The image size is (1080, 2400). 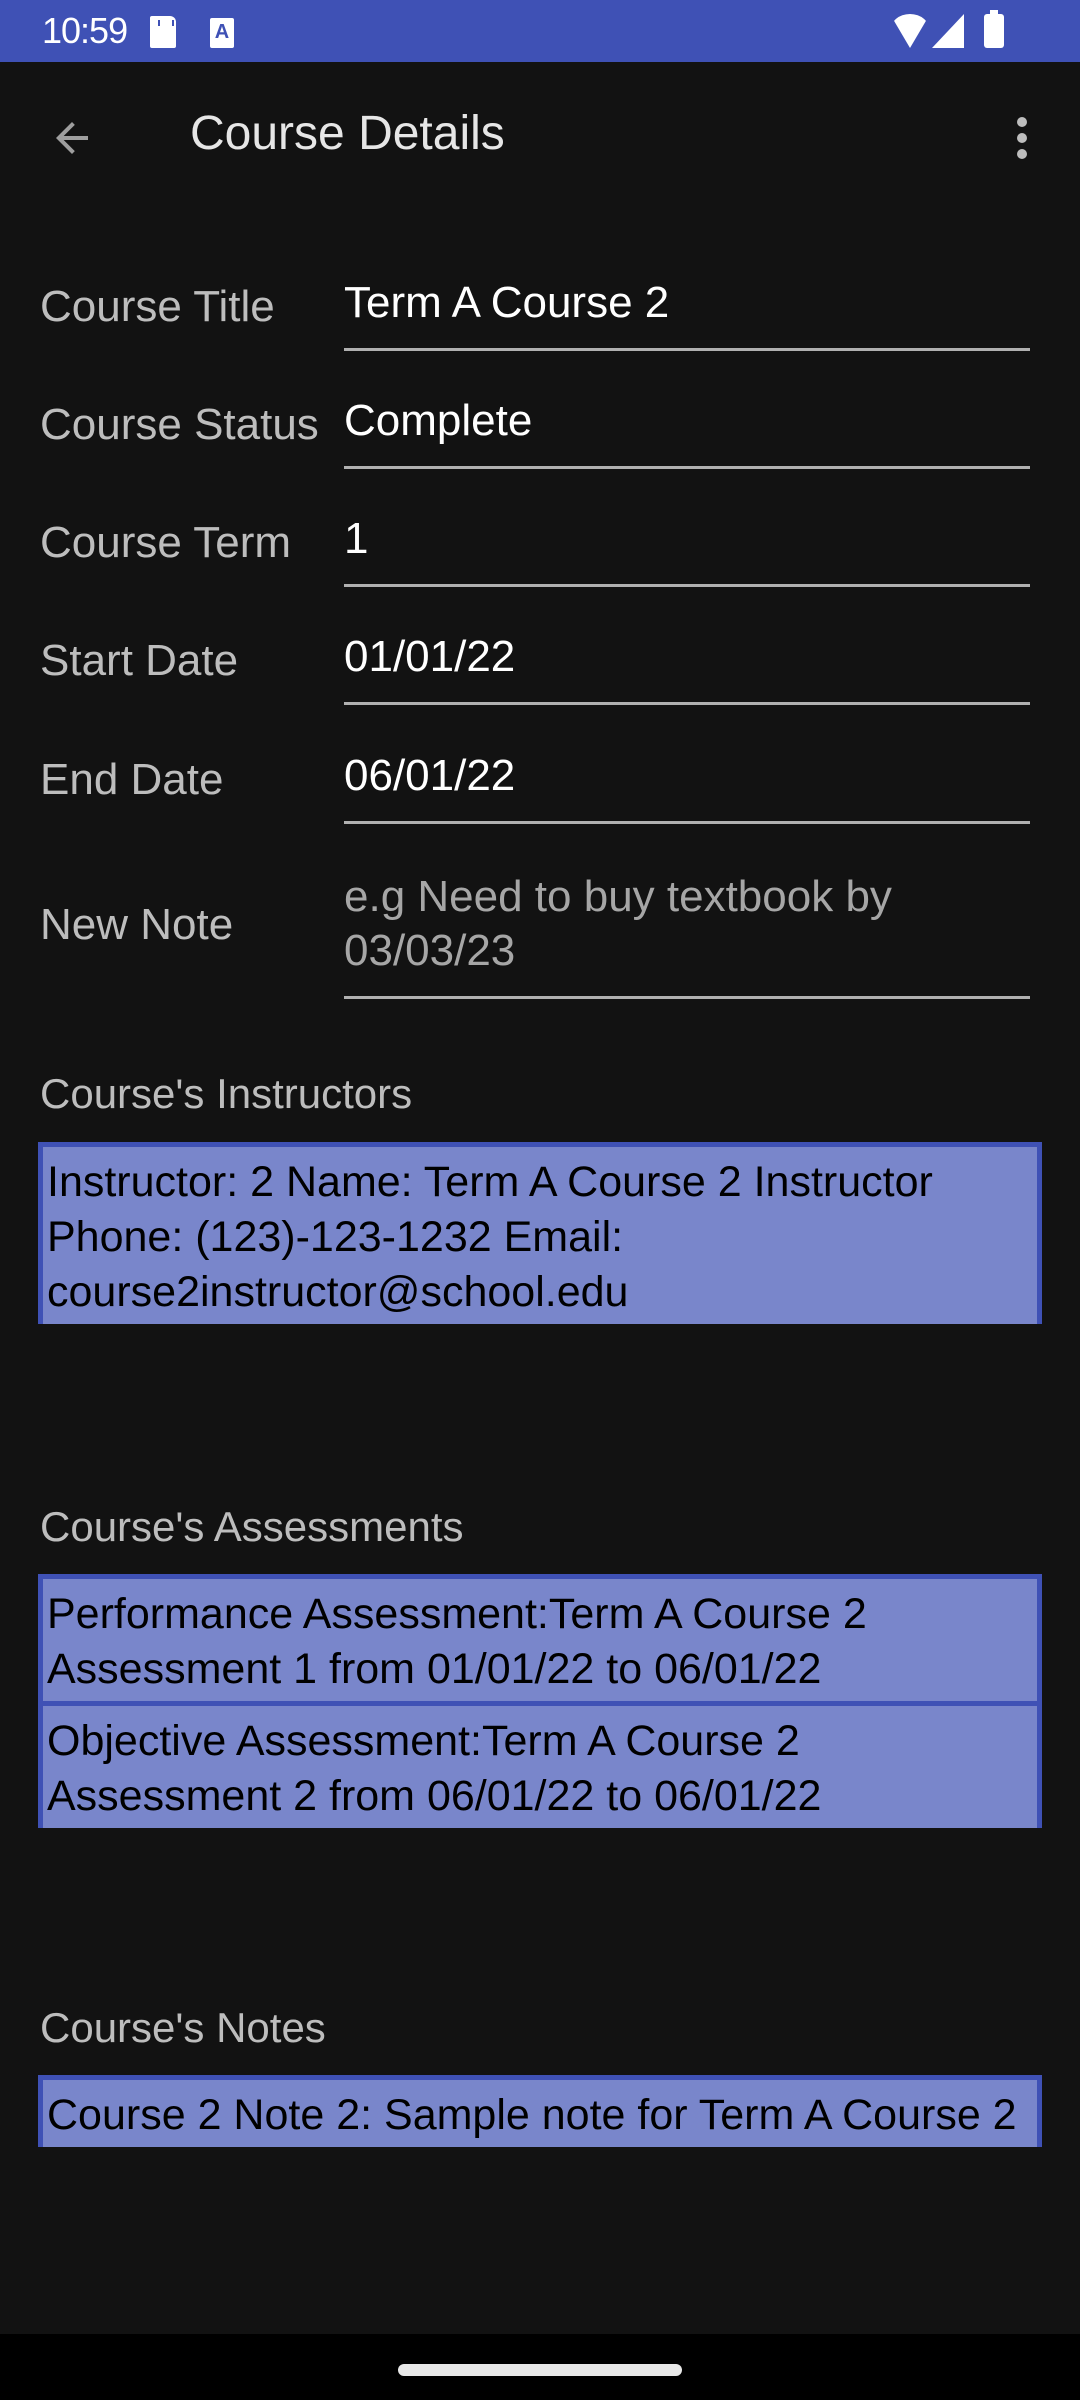 What do you see at coordinates (179, 424) in the screenshot?
I see `course-status-label: Course Status` at bounding box center [179, 424].